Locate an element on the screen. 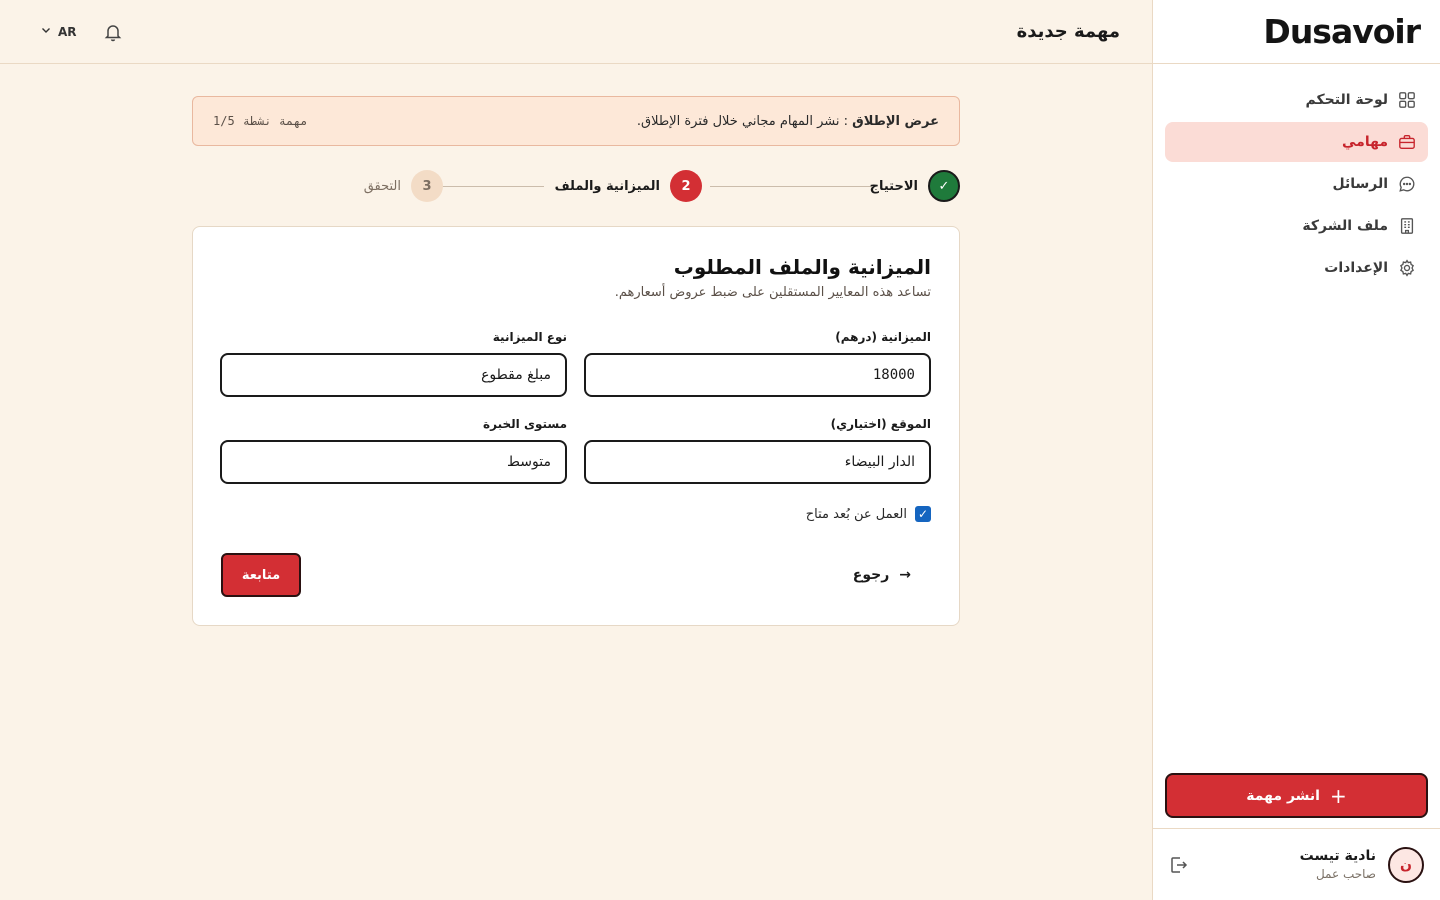  experience-input is located at coordinates (393, 462).